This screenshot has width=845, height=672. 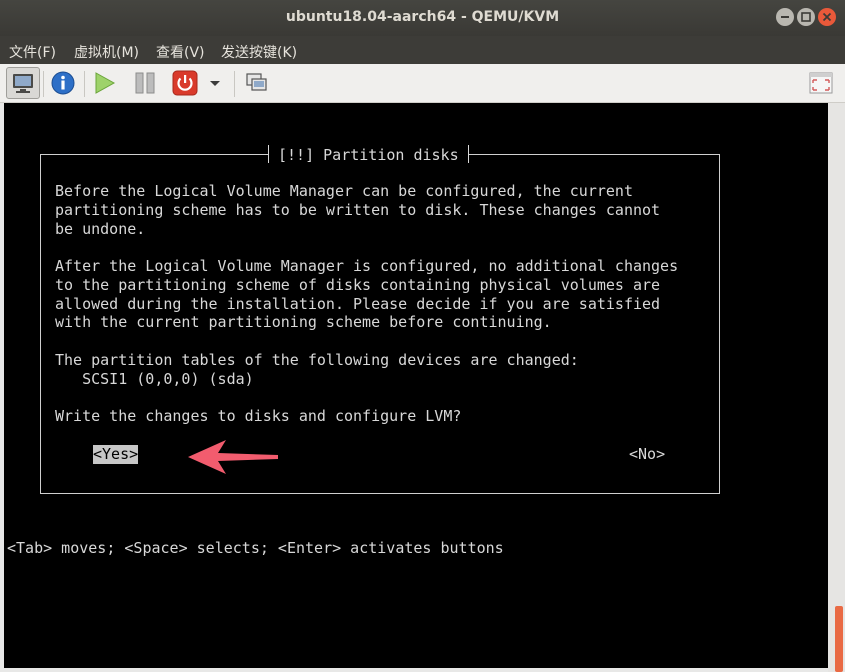 I want to click on console-icon, so click(x=23, y=83).